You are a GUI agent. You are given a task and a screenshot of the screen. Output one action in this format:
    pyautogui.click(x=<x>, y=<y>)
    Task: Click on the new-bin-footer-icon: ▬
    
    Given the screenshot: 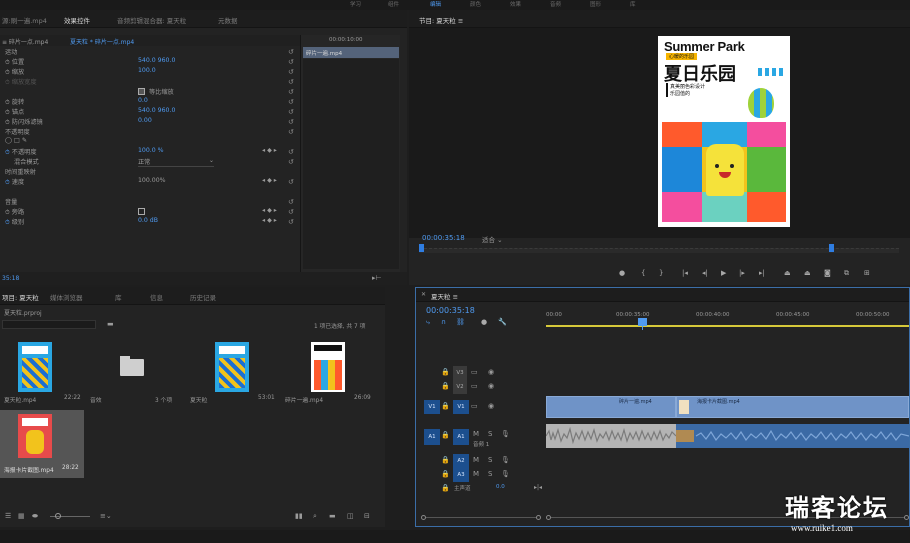 What is the action you would take?
    pyautogui.click(x=332, y=516)
    